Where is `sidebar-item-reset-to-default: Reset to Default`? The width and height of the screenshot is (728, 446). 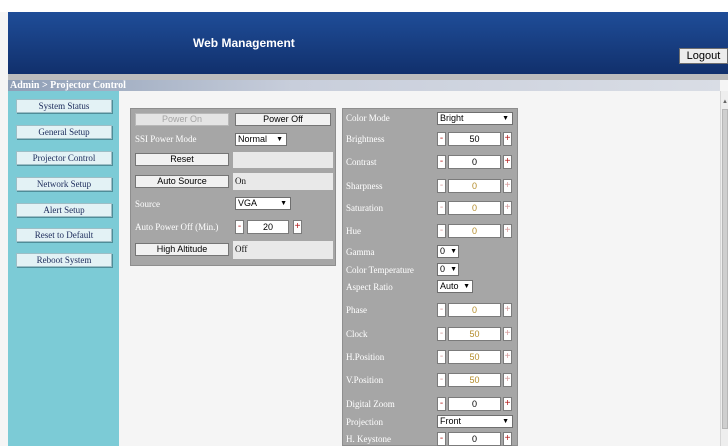
sidebar-item-reset-to-default: Reset to Default is located at coordinates (64, 235).